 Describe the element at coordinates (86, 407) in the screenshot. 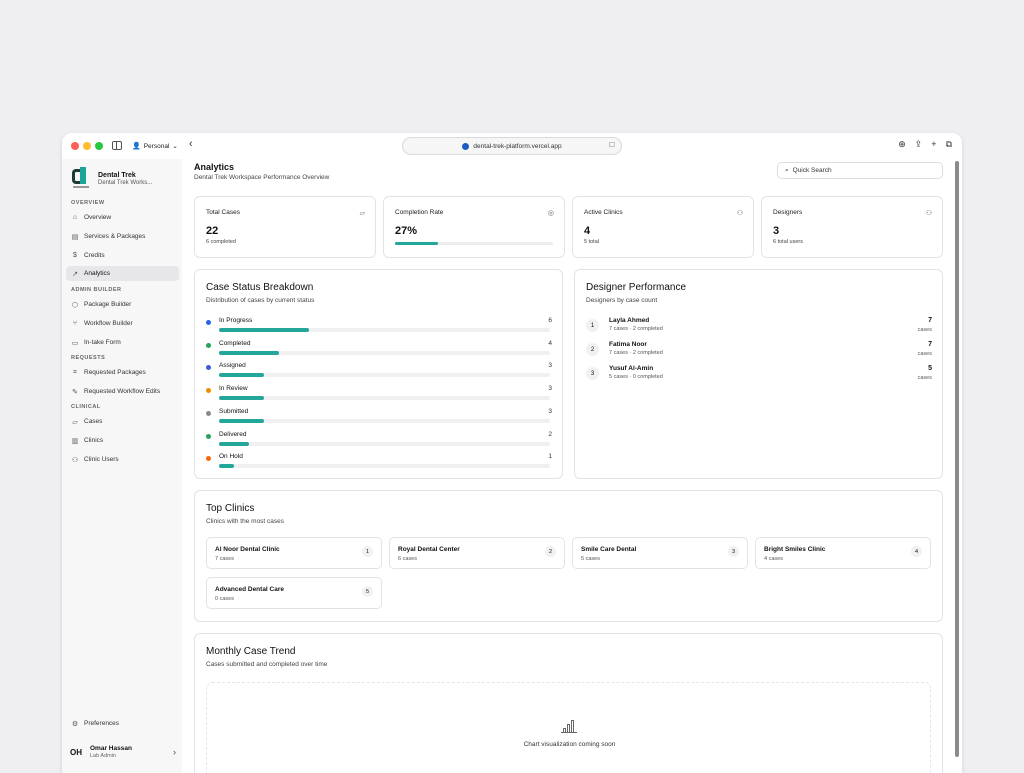

I see `nav-section-clinical: CLINICAL` at that location.